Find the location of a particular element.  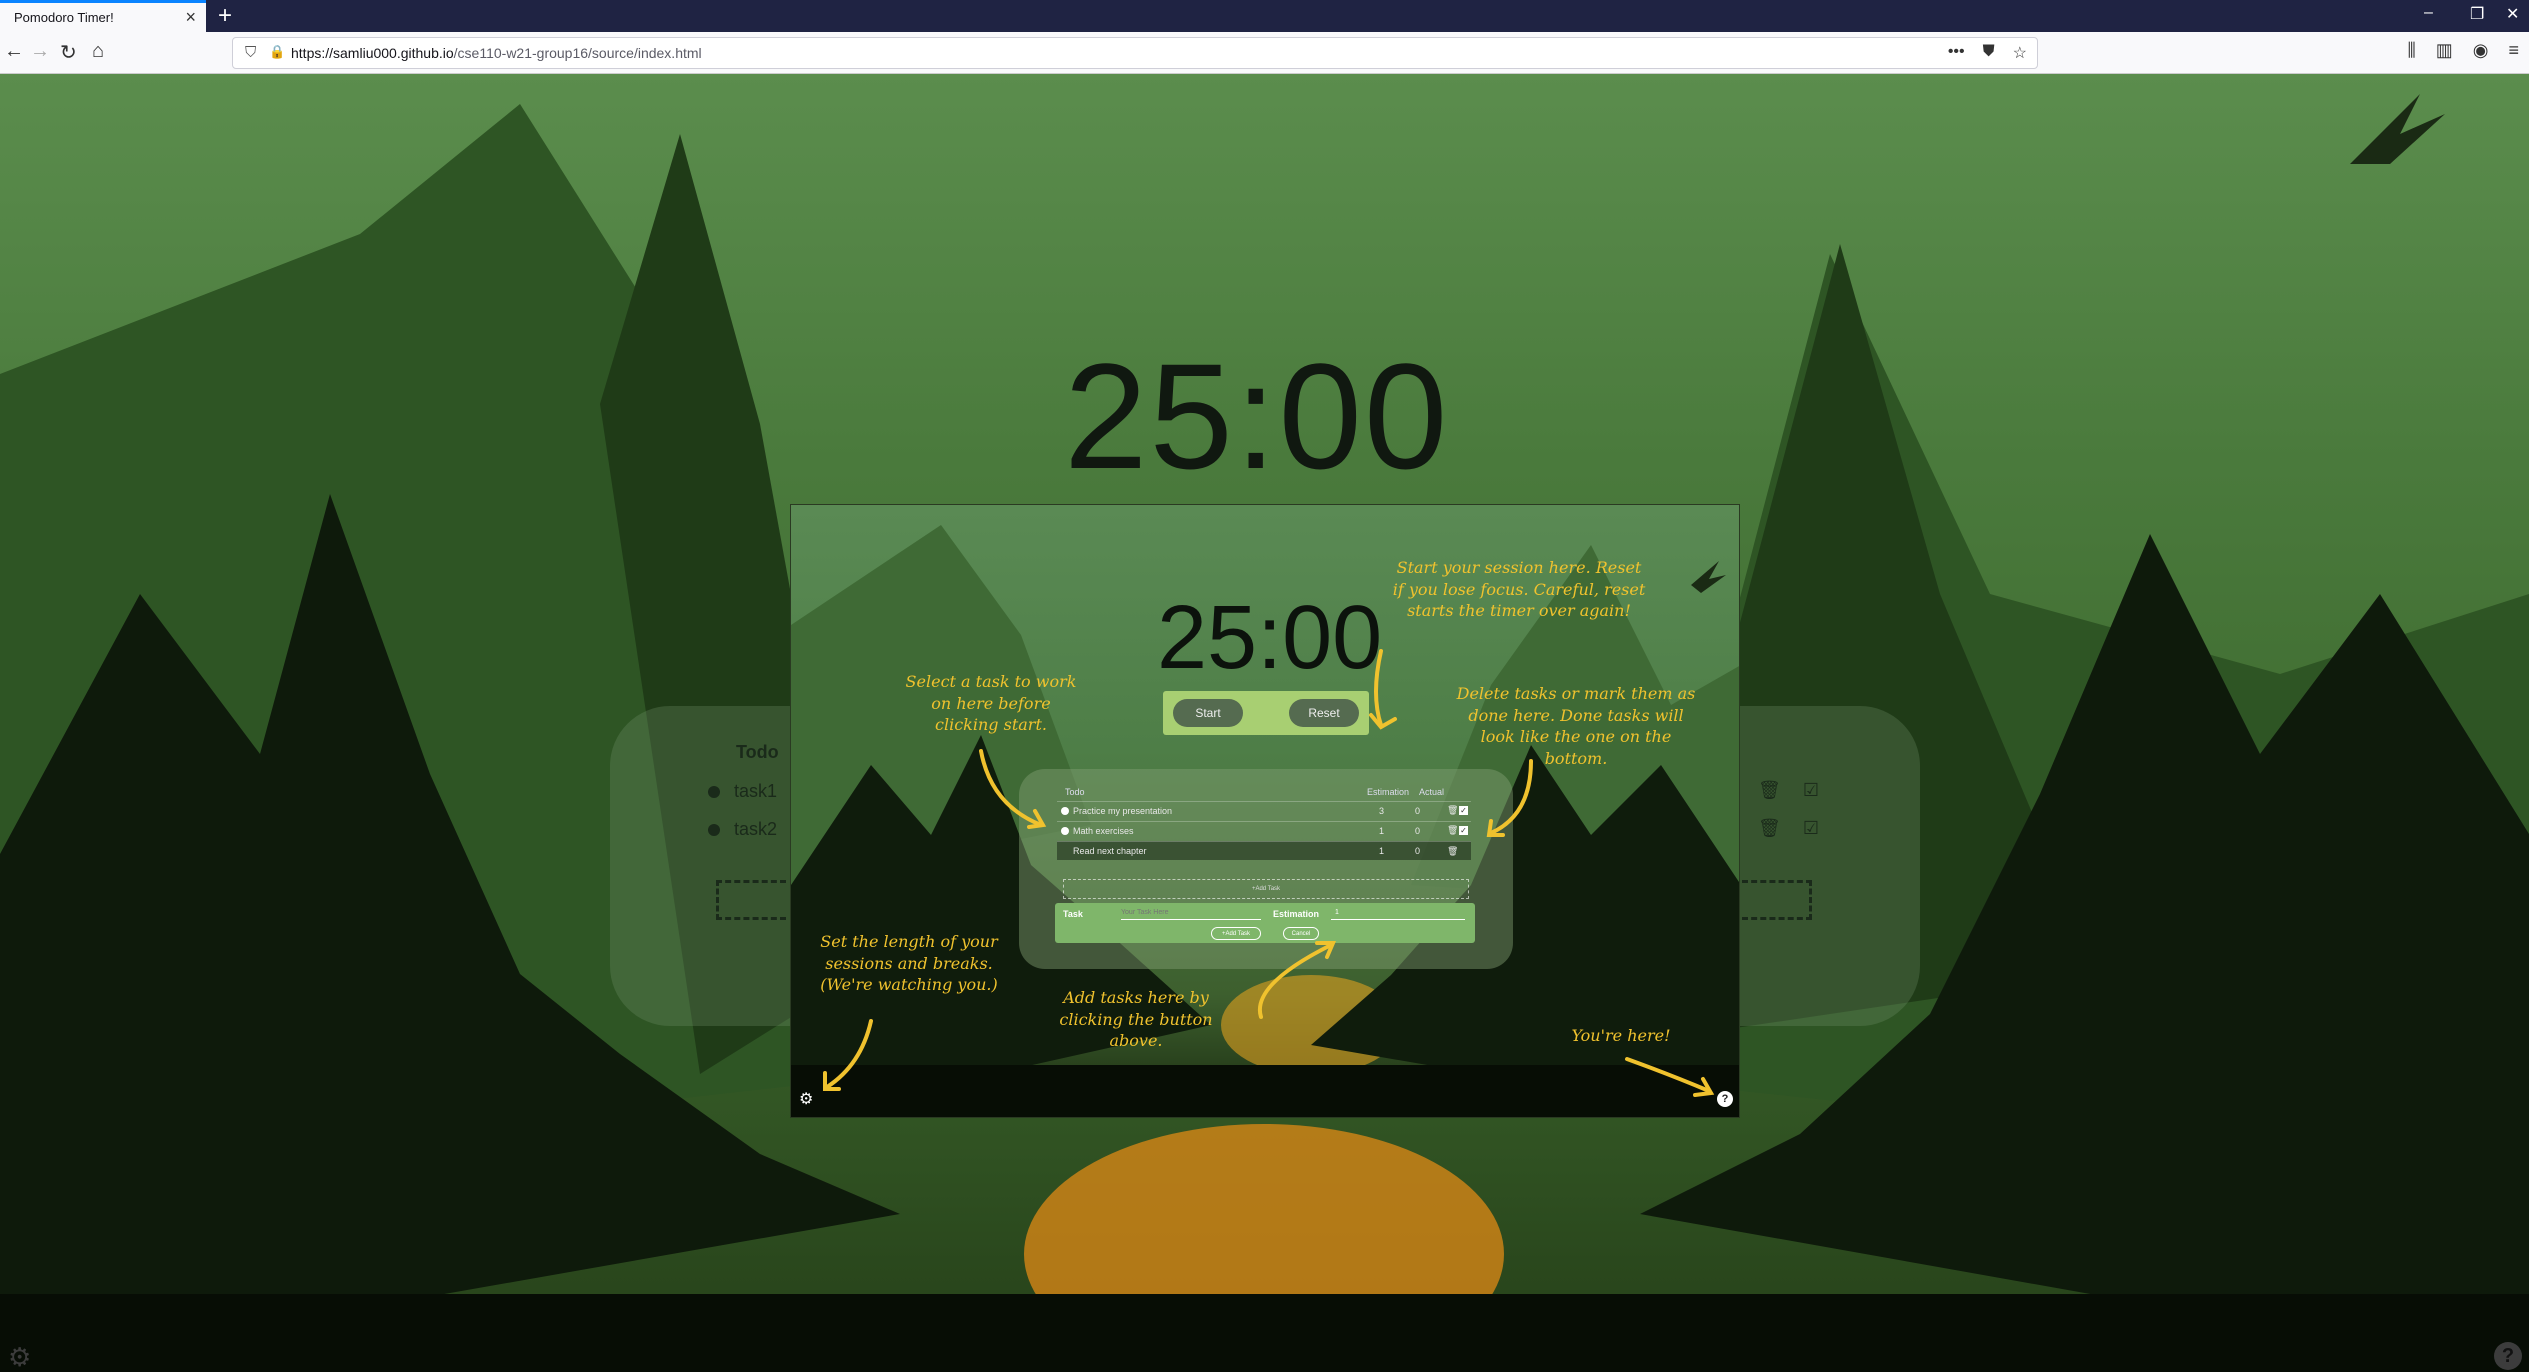

url-path: /cse110-w21-group16/source/index.html is located at coordinates (577, 53).